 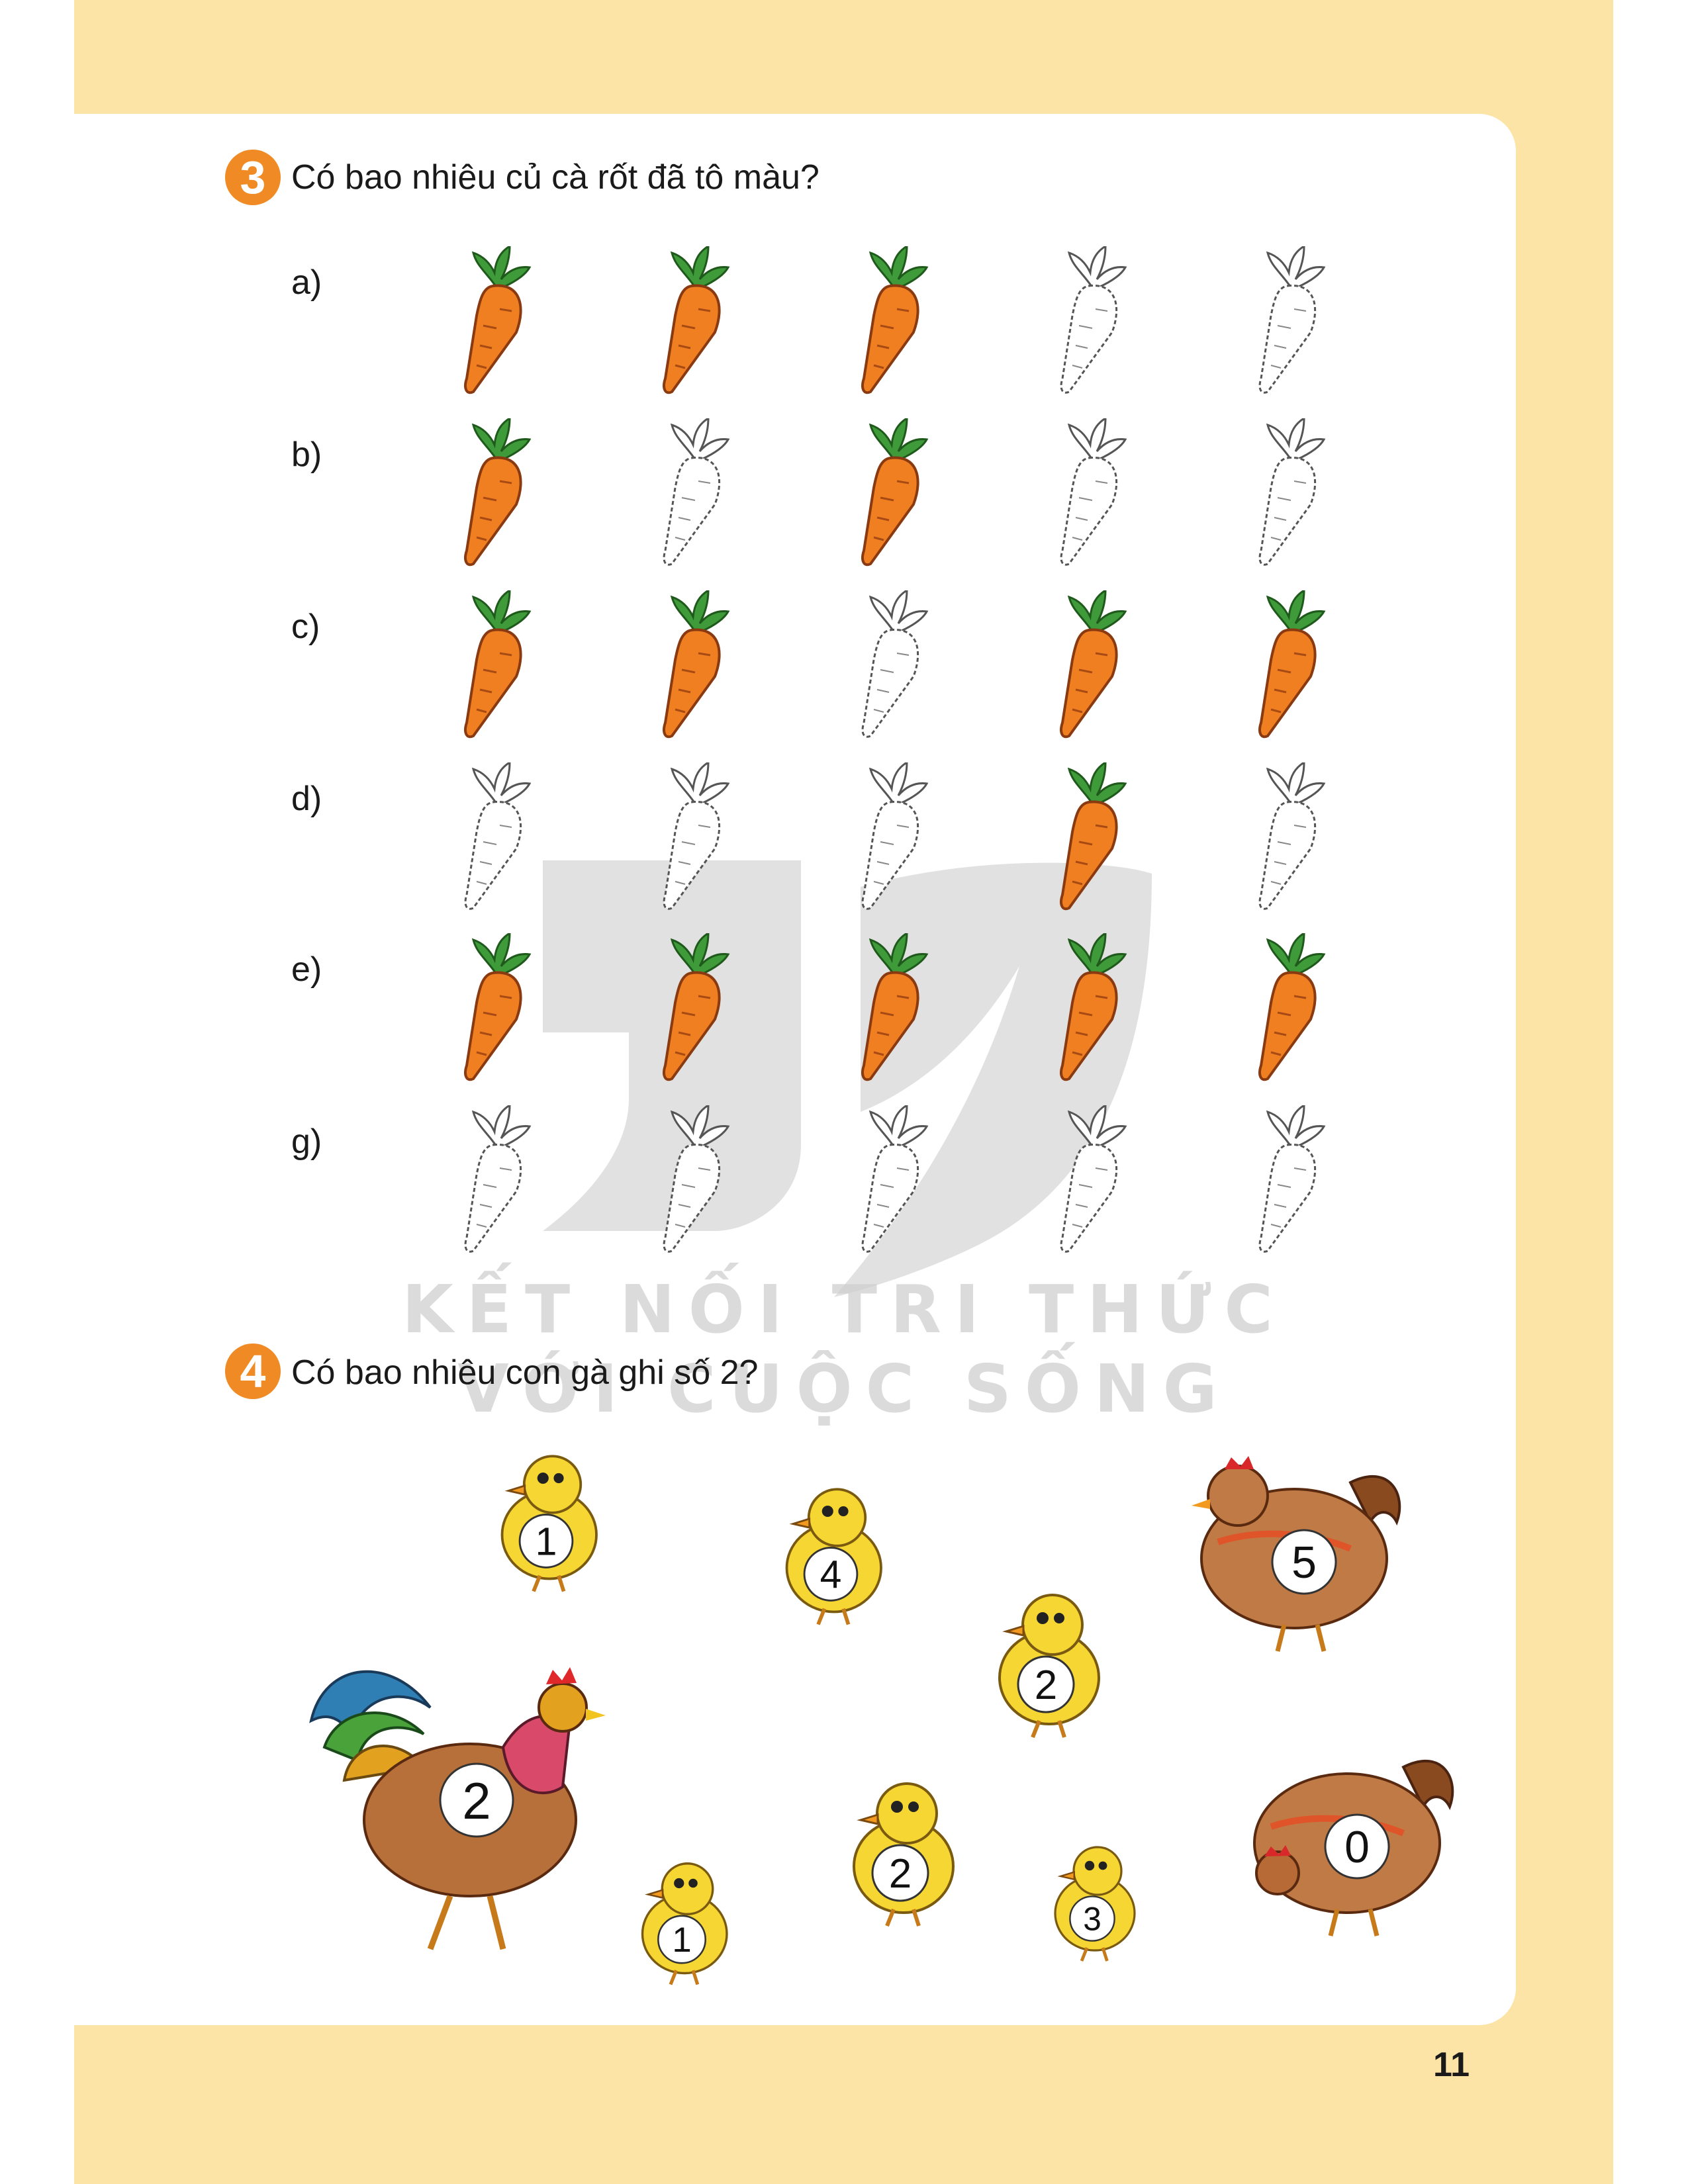 I want to click on svg-text: 3, so click(x=1092, y=1920).